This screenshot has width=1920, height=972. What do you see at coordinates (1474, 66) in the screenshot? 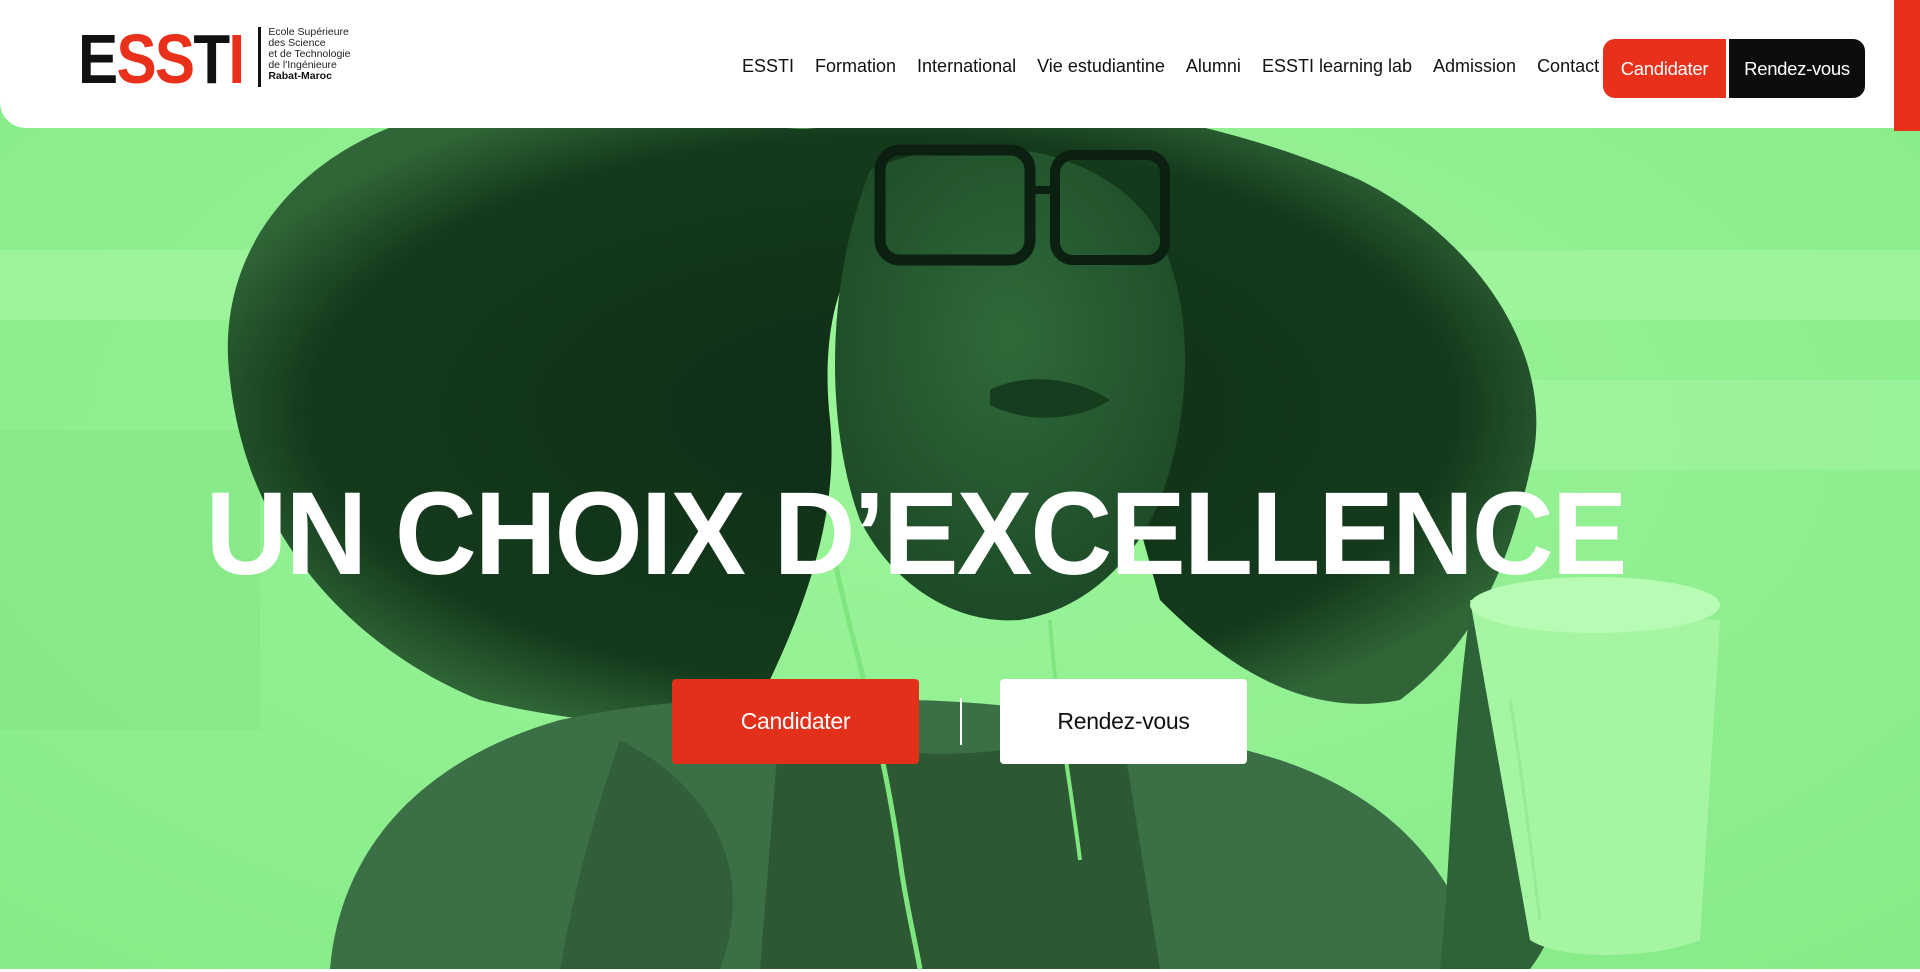
I see `nav-item-admission: Admission` at bounding box center [1474, 66].